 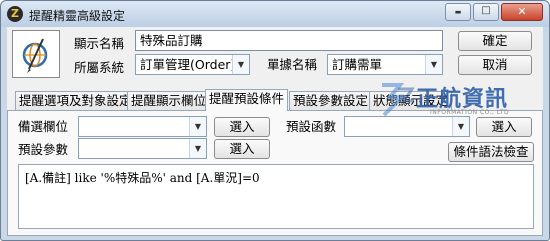 What do you see at coordinates (99, 67) in the screenshot?
I see `system-label: 所屬系統` at bounding box center [99, 67].